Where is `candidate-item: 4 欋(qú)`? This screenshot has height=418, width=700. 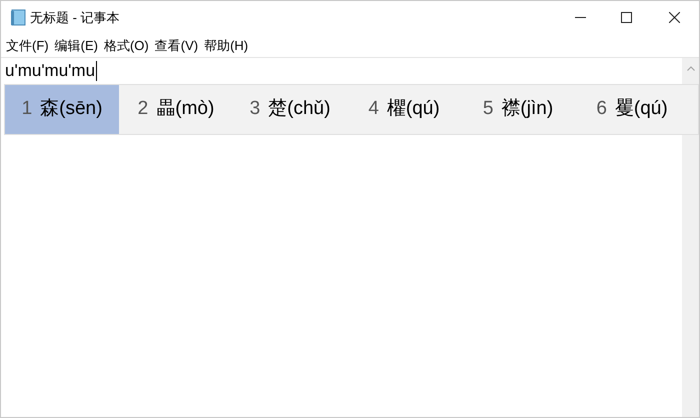
candidate-item: 4 欋(qú) is located at coordinates (404, 109).